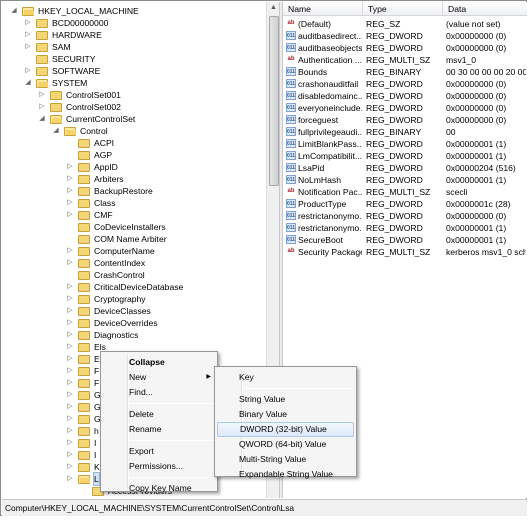 The image size is (531, 527). Describe the element at coordinates (159, 414) in the screenshot. I see `menu-item-delete: Delete` at that location.